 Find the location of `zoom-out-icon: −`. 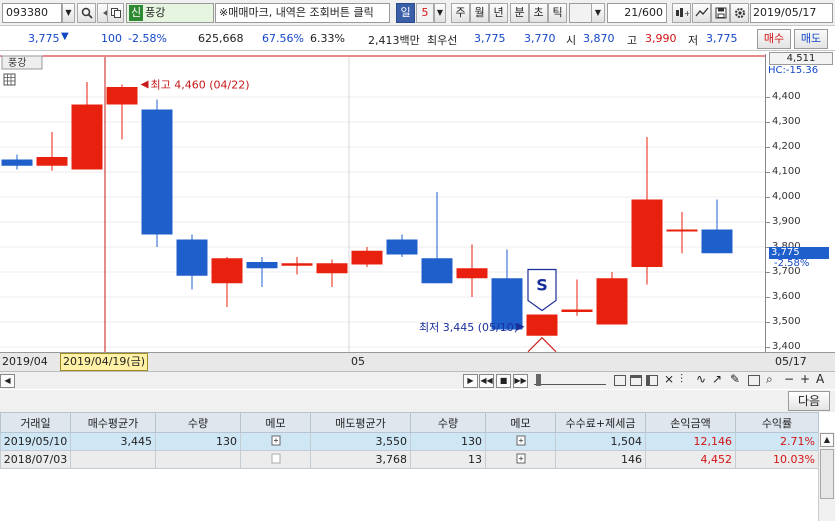

zoom-out-icon: − is located at coordinates (789, 379).